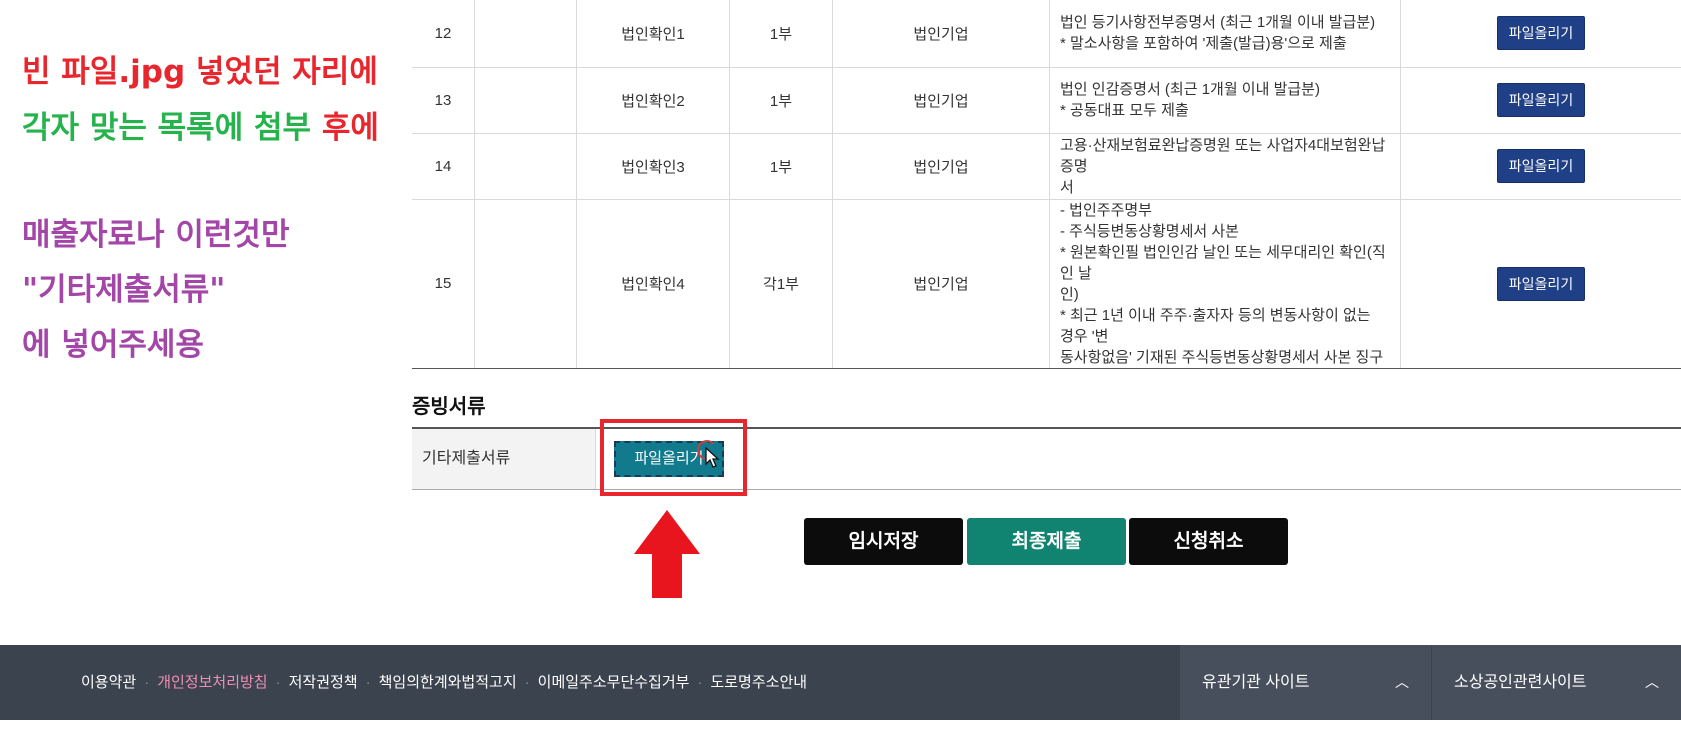 The image size is (1681, 747). What do you see at coordinates (504, 459) in the screenshot?
I see `evidence-label: 기타제출서류` at bounding box center [504, 459].